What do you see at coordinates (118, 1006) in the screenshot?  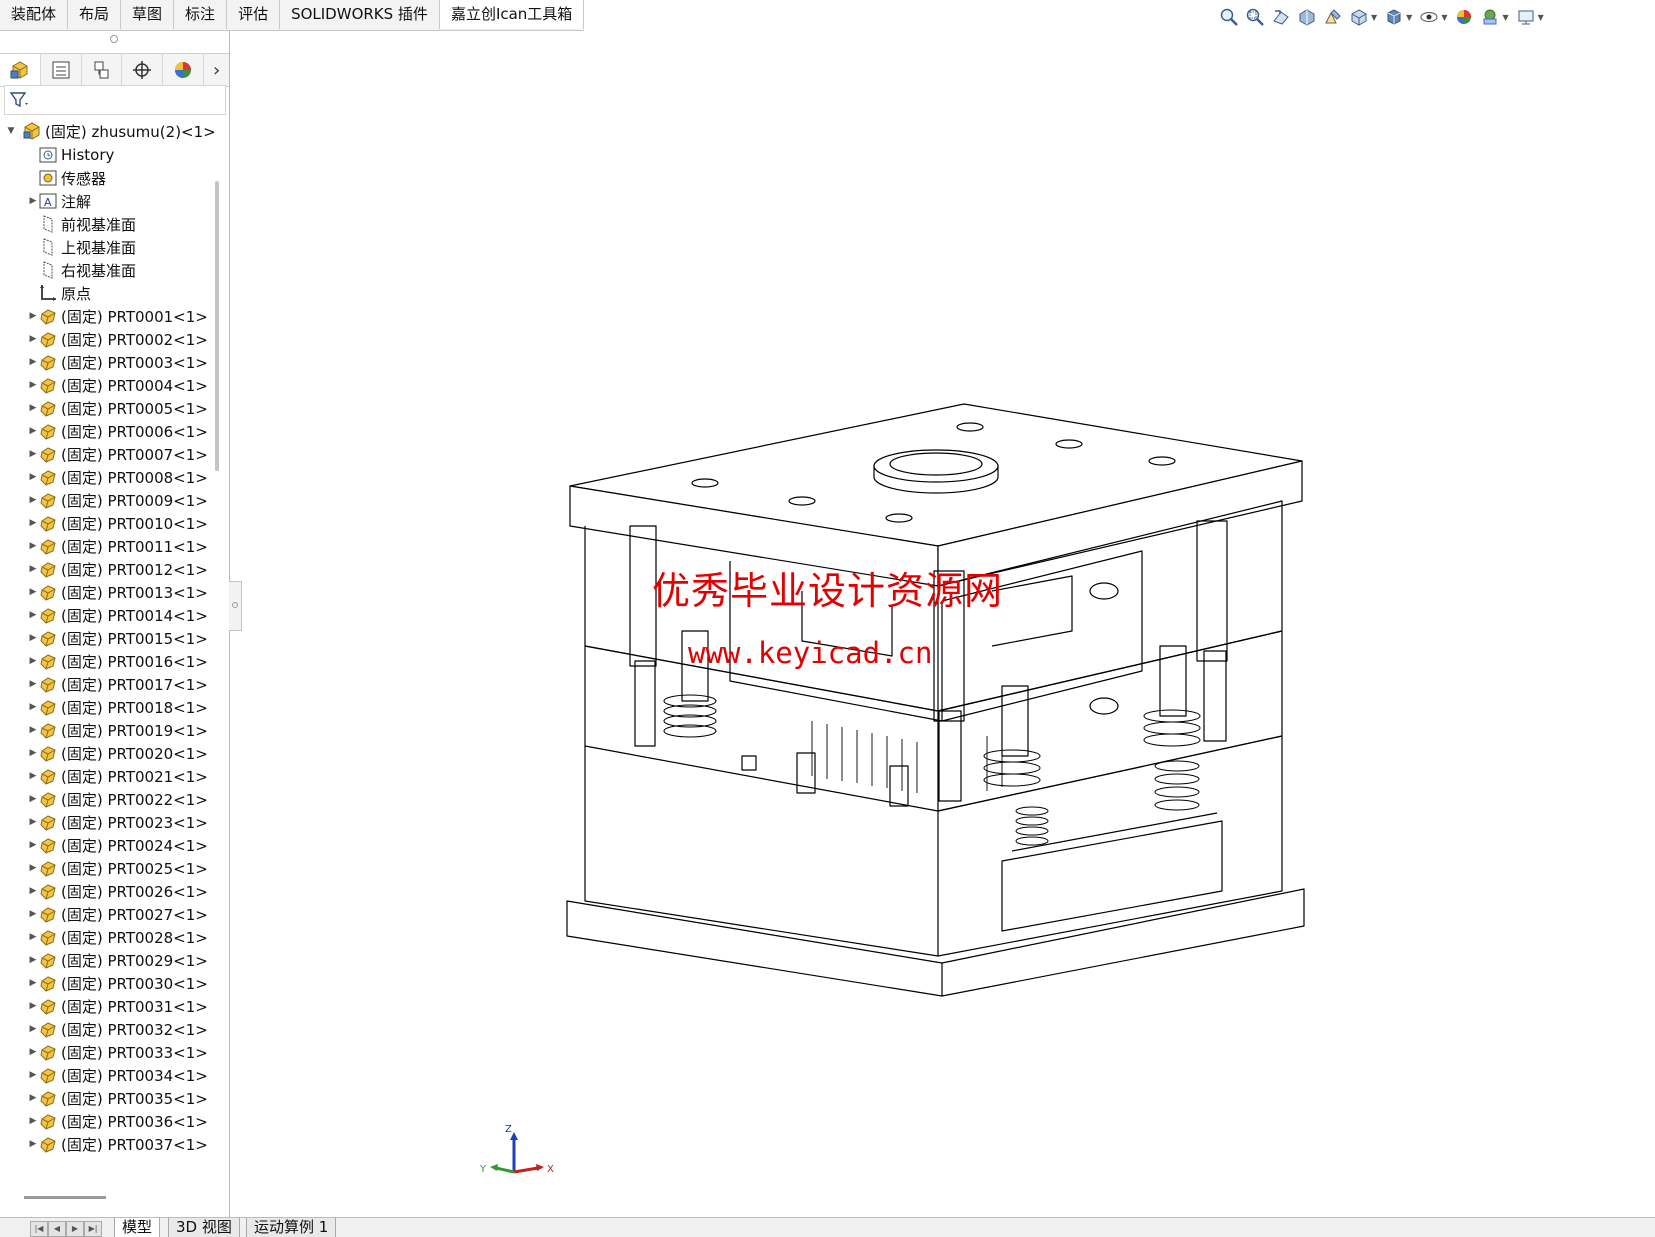 I see `tree-item-part: ▶ (固定) PRT0031<1>` at bounding box center [118, 1006].